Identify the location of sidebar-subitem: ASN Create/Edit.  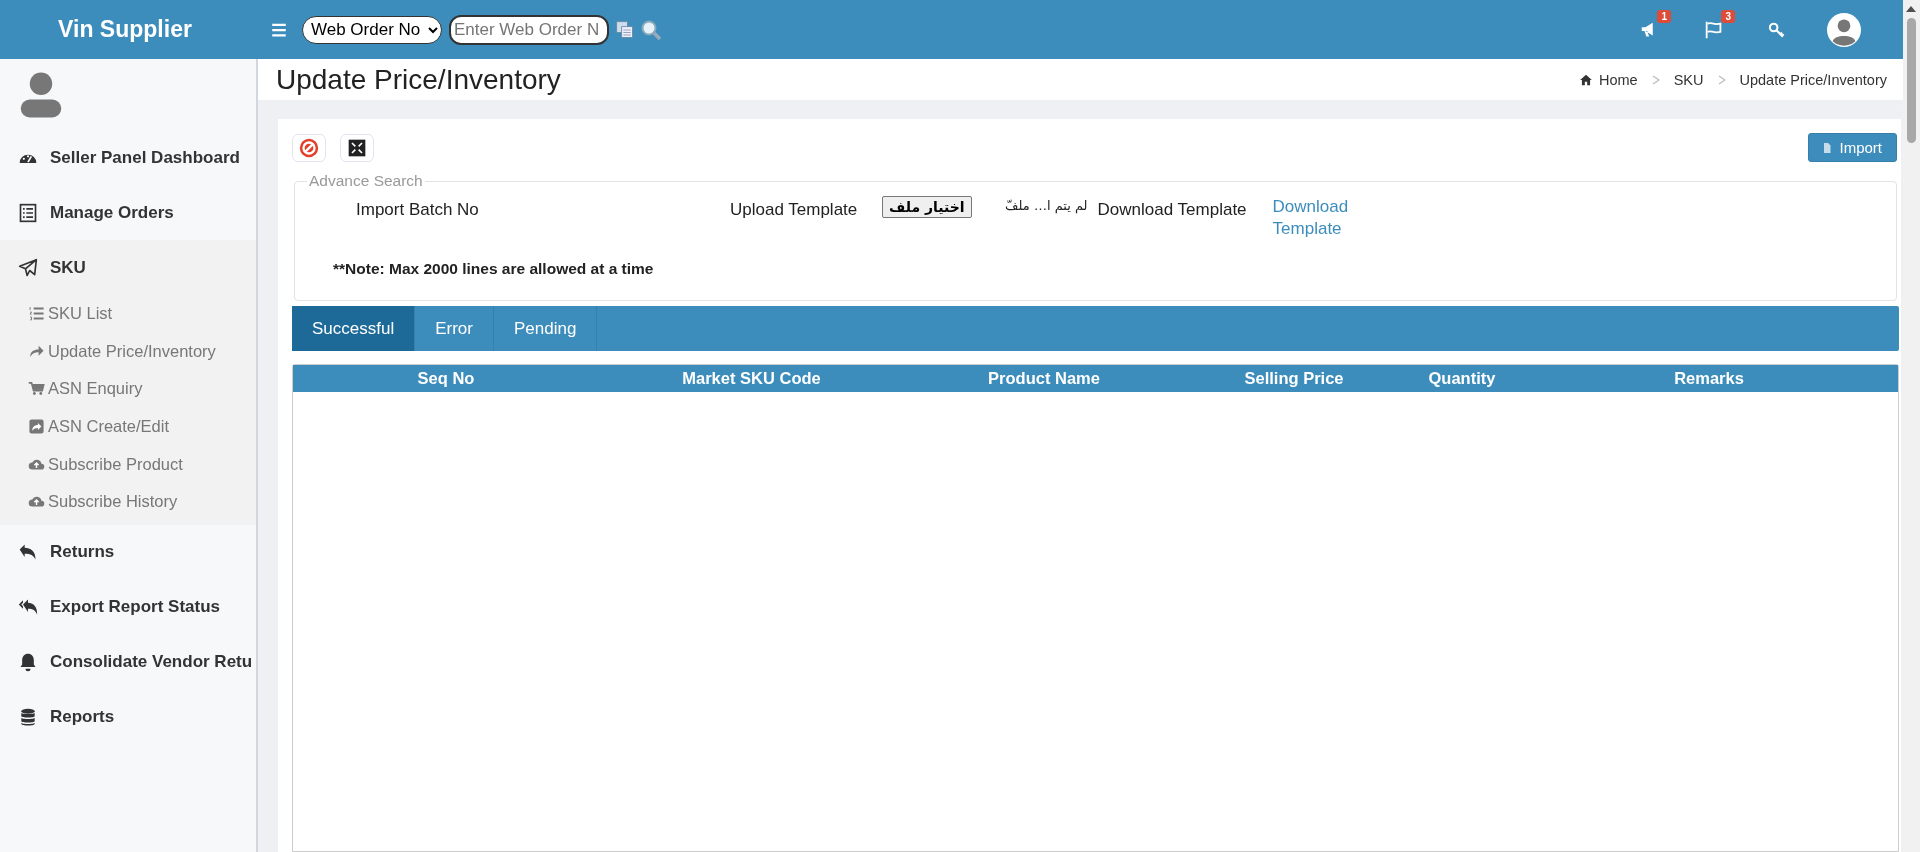
(128, 426).